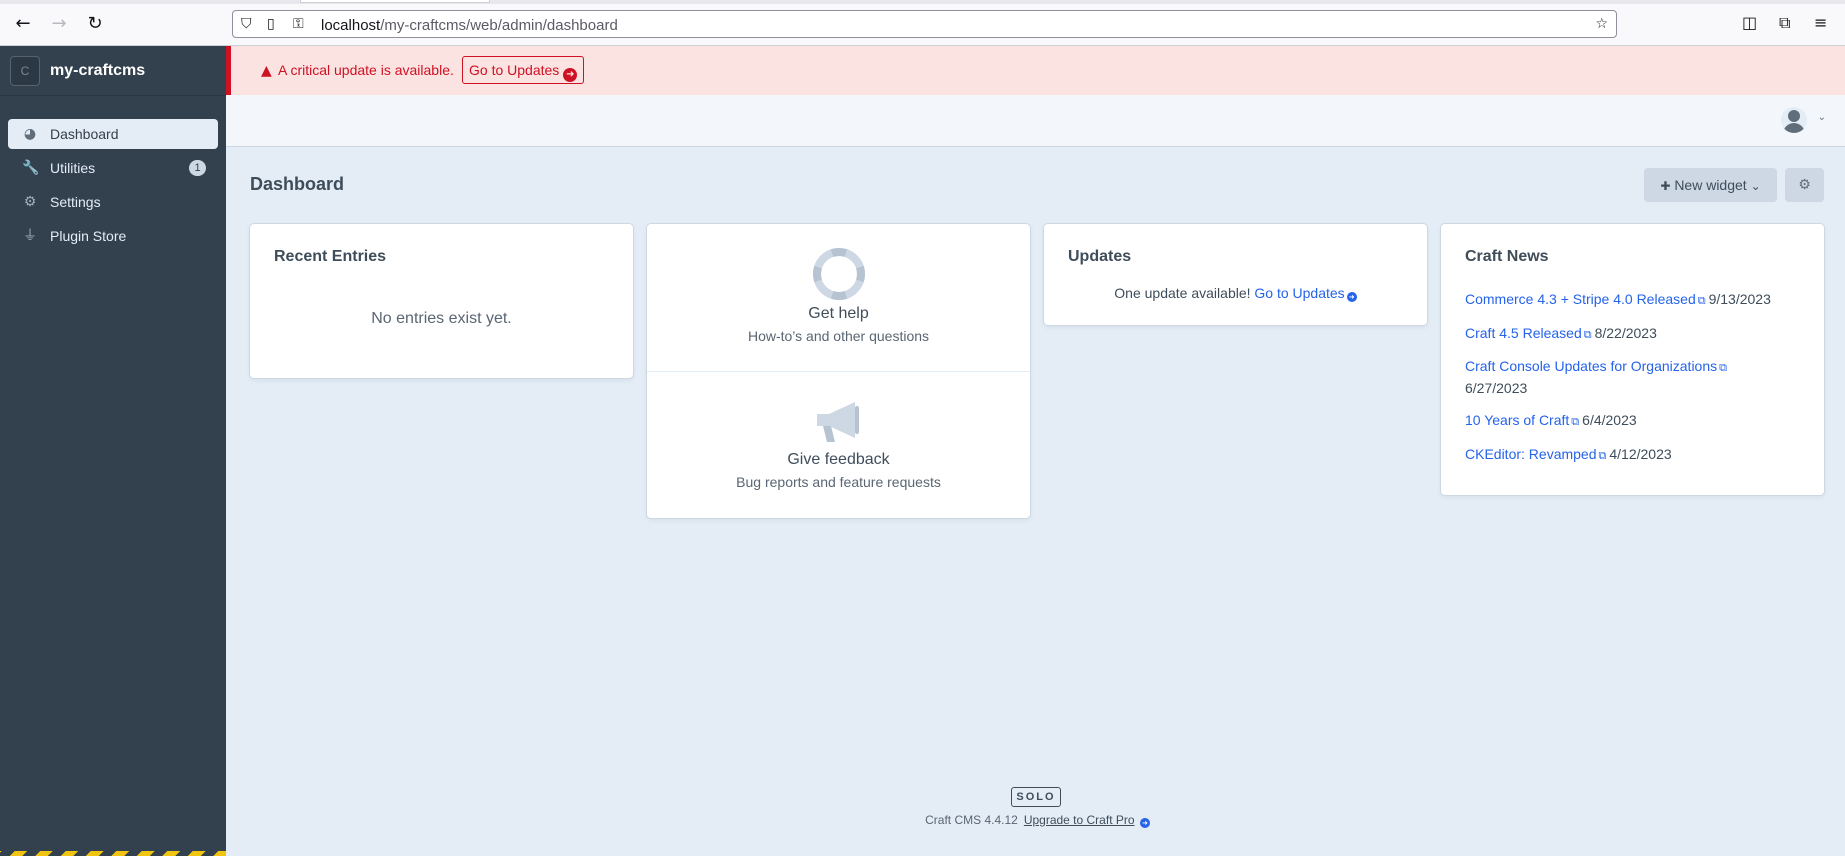 The image size is (1845, 856). What do you see at coordinates (1784, 23) in the screenshot?
I see `extensions-icon: ⧉` at bounding box center [1784, 23].